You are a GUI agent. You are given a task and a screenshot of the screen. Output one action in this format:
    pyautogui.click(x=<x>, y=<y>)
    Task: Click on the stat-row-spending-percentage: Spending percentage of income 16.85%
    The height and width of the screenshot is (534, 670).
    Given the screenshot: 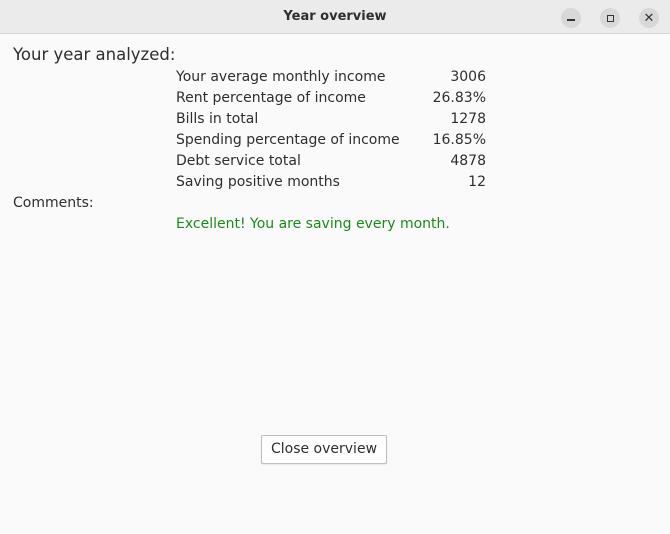 What is the action you would take?
    pyautogui.click(x=331, y=140)
    